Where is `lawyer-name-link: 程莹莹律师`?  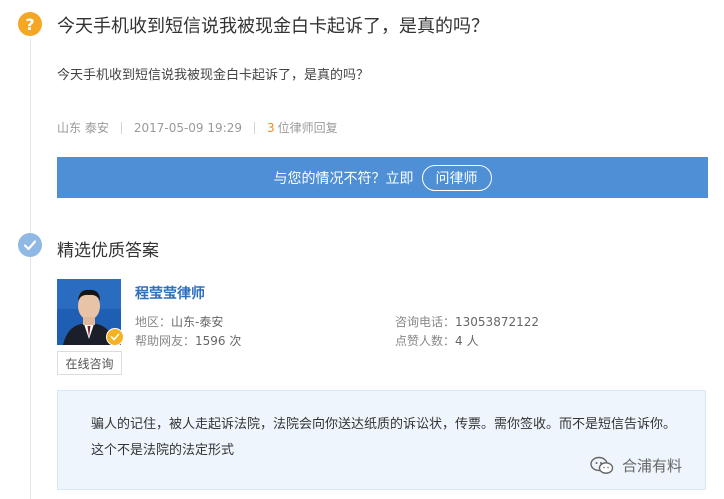 lawyer-name-link: 程莹莹律师 is located at coordinates (170, 293).